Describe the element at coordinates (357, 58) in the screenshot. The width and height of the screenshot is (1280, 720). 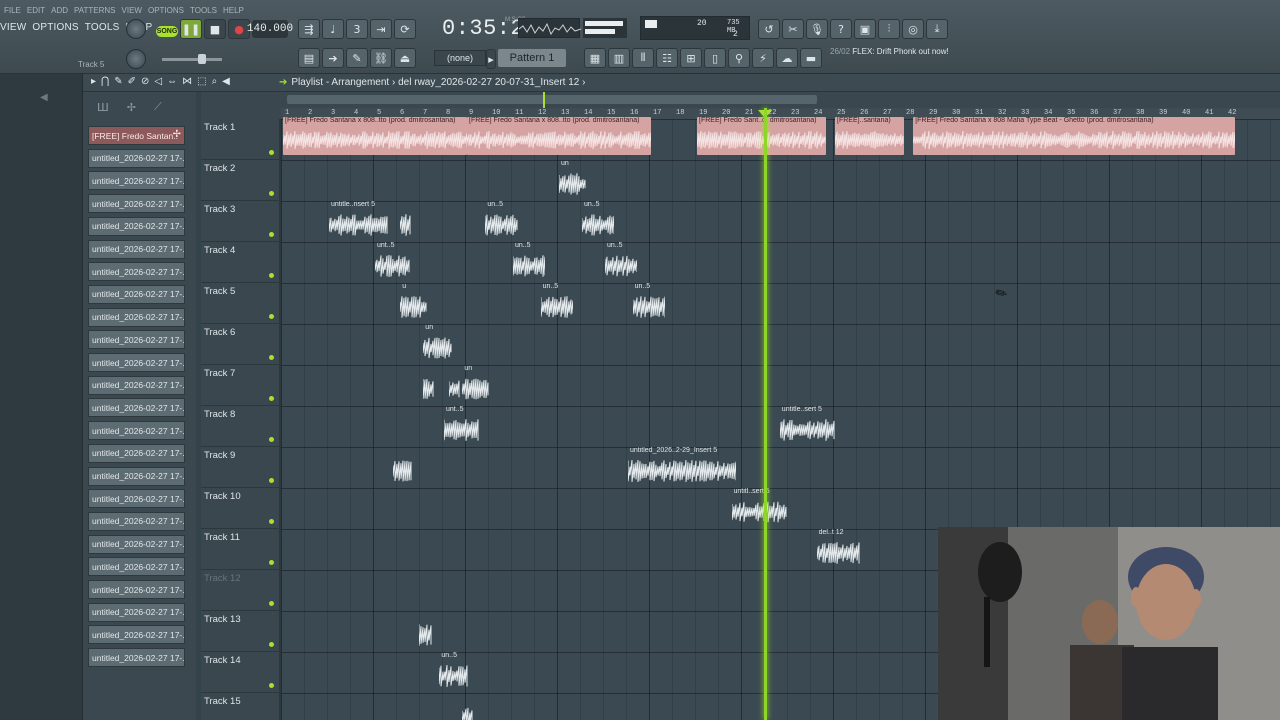
I see `brush-icon: ✎` at that location.